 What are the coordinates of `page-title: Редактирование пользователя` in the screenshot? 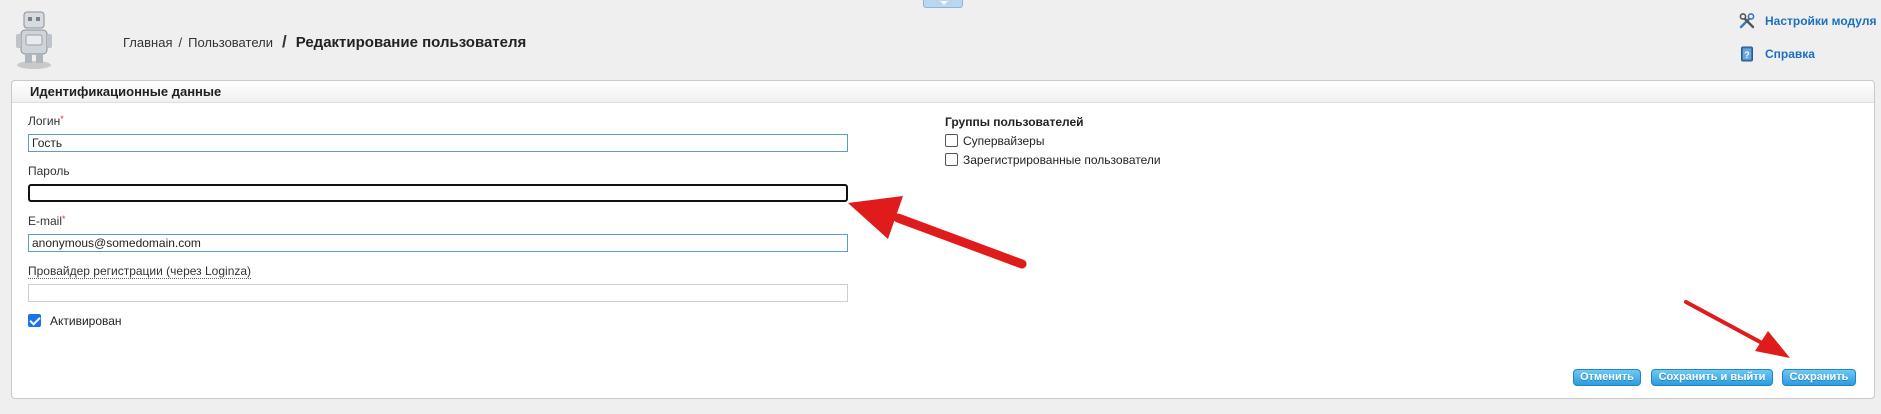 It's located at (411, 42).